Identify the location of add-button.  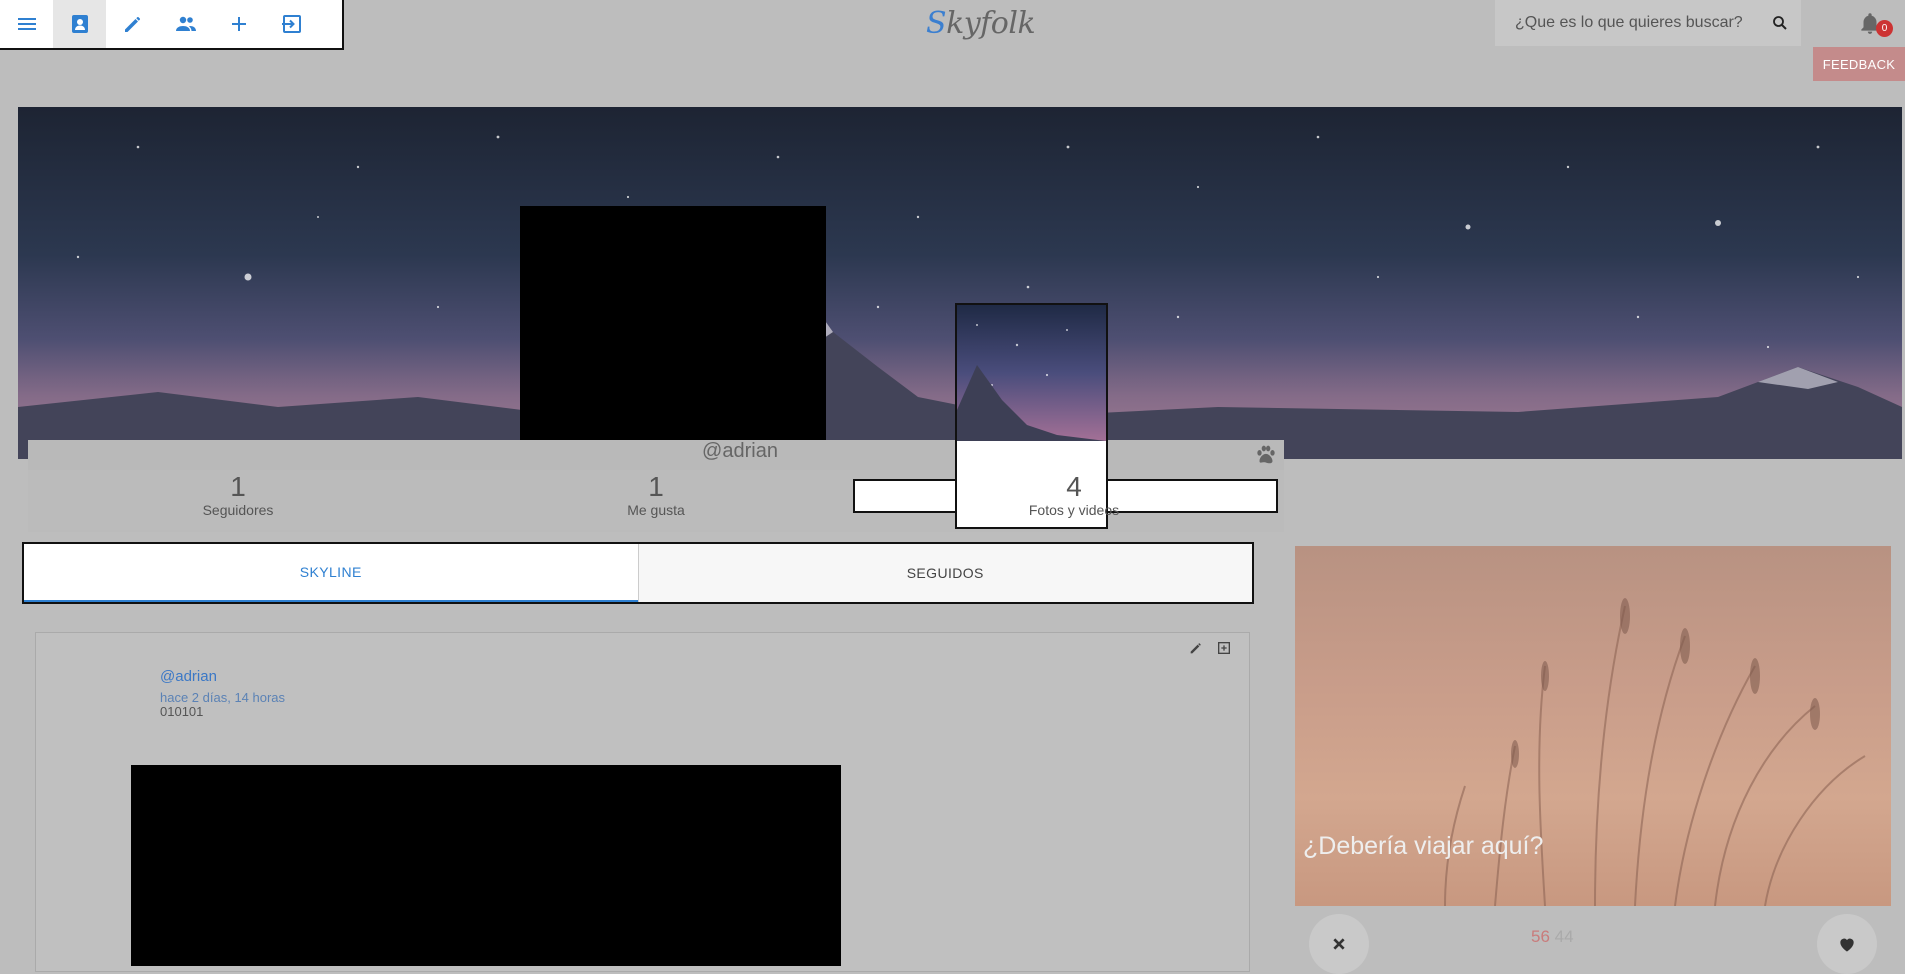
(238, 24).